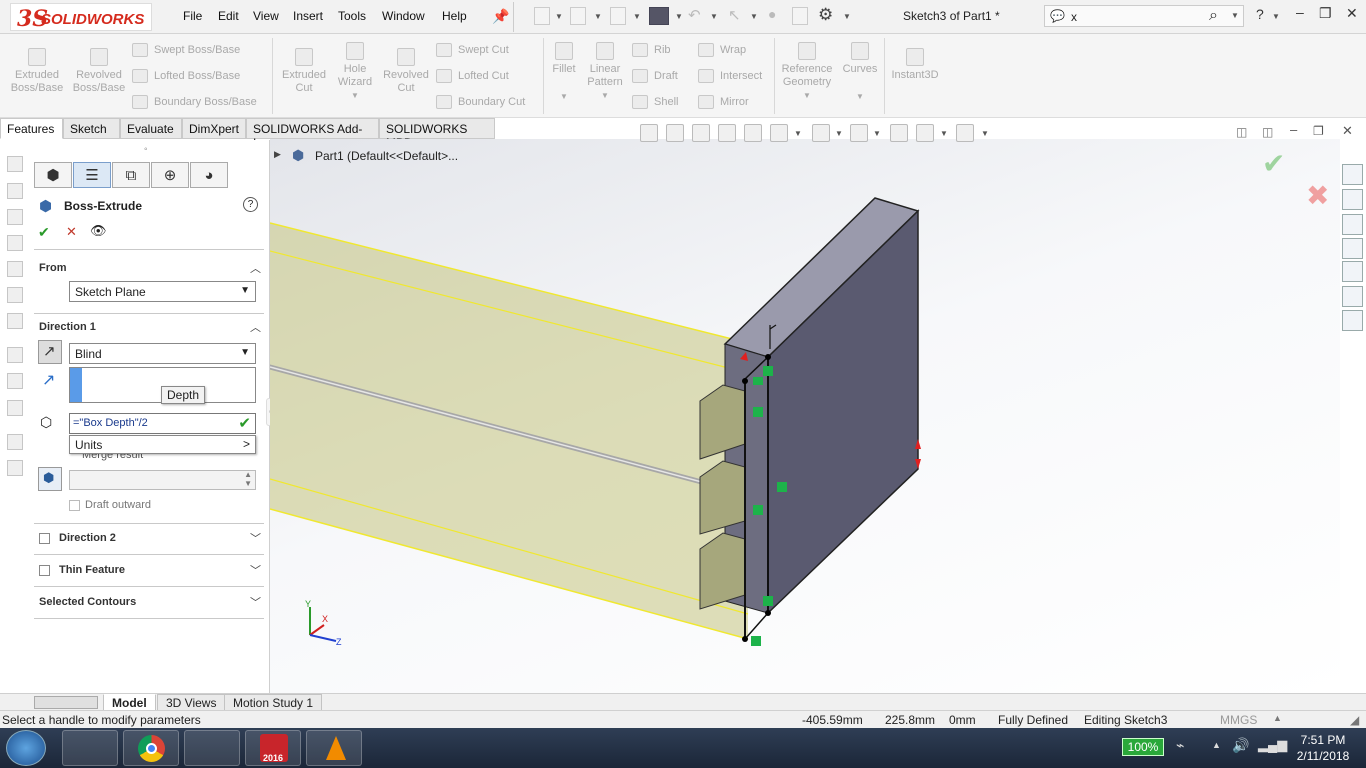 Image resolution: width=1366 pixels, height=768 pixels. What do you see at coordinates (99, 71) in the screenshot?
I see `revolved-boss-base-button: Revolved Boss/Base` at bounding box center [99, 71].